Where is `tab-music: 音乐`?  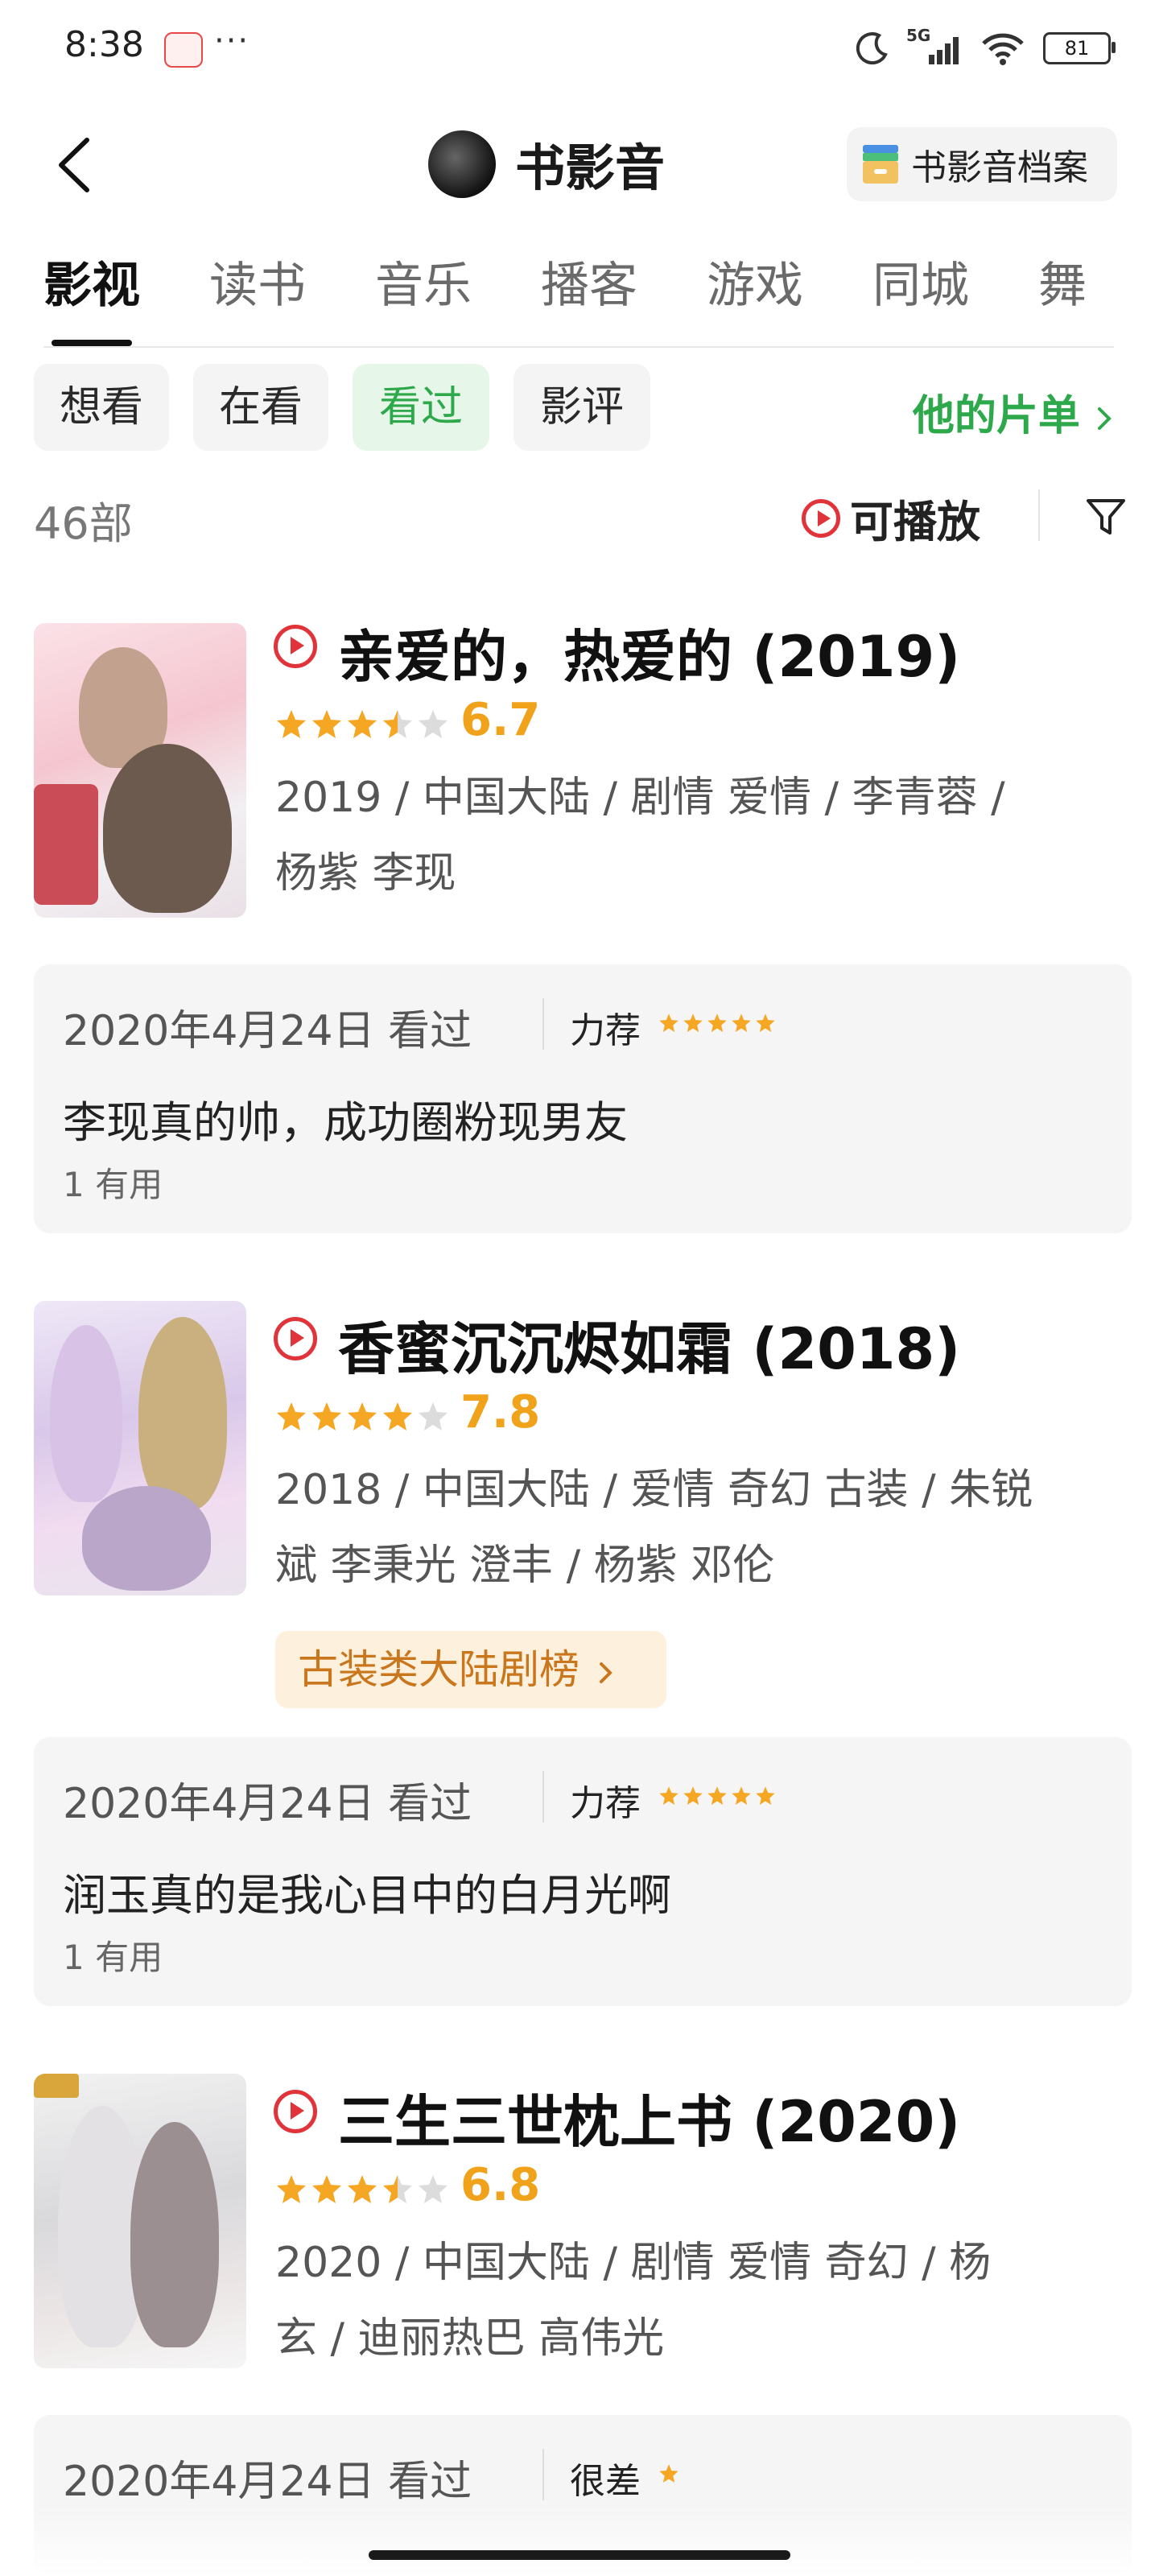
tab-music: 音乐 is located at coordinates (423, 297).